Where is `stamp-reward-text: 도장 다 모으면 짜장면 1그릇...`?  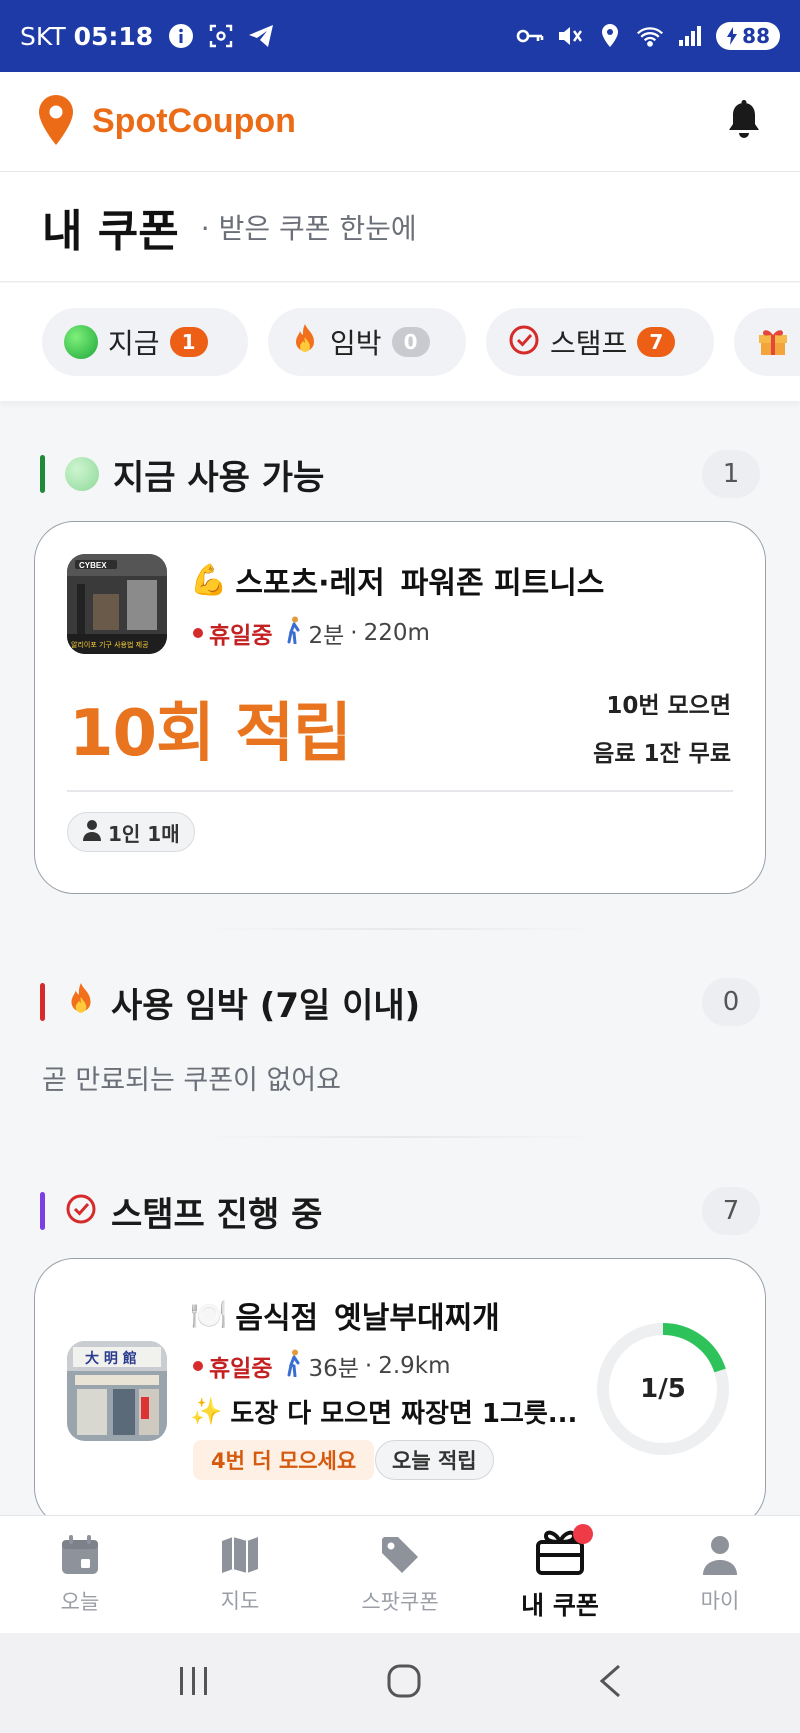 stamp-reward-text: 도장 다 모으면 짜장면 1그릇... is located at coordinates (404, 1414).